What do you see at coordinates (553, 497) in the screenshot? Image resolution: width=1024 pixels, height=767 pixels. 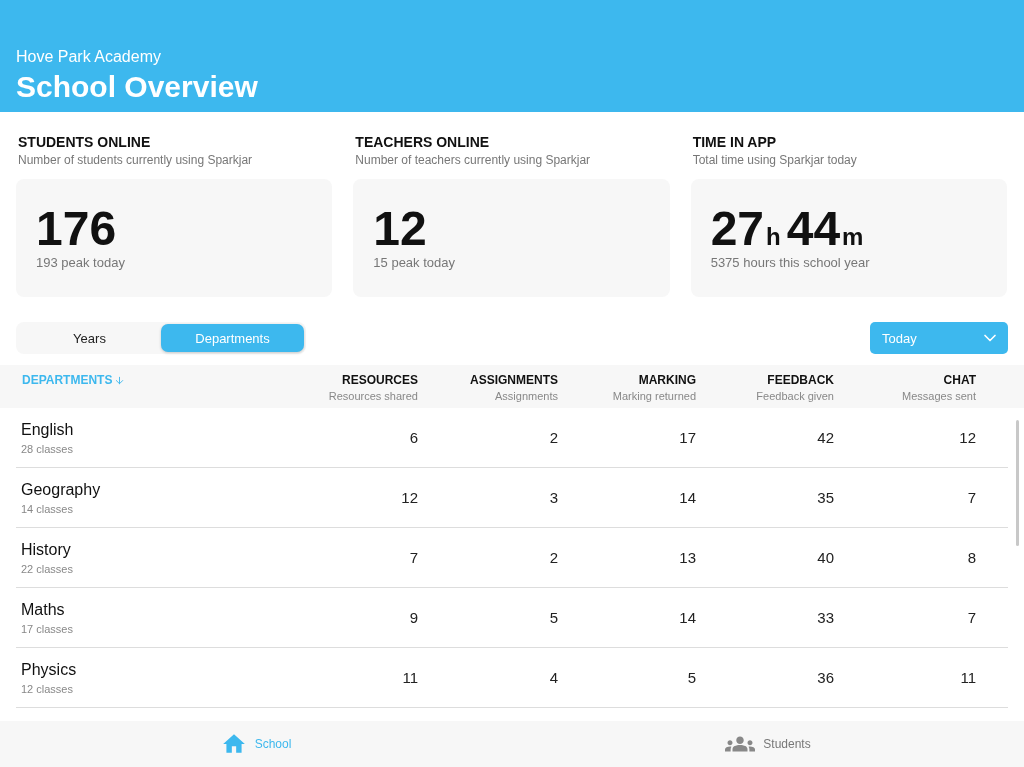 I see `table-cell-text: 3` at bounding box center [553, 497].